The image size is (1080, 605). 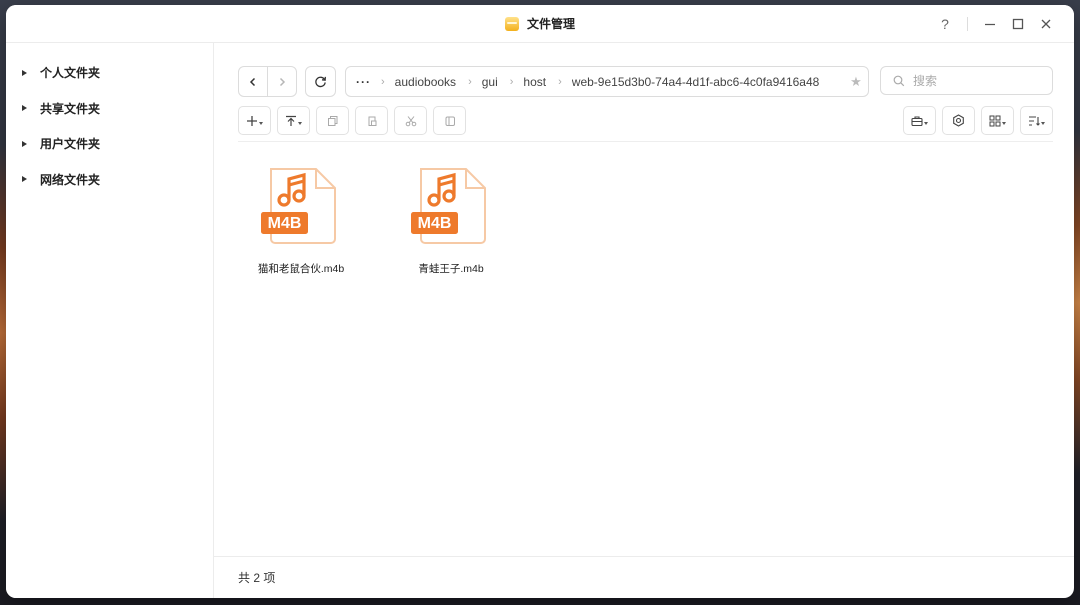 I want to click on maximize-icon, so click(x=1018, y=23).